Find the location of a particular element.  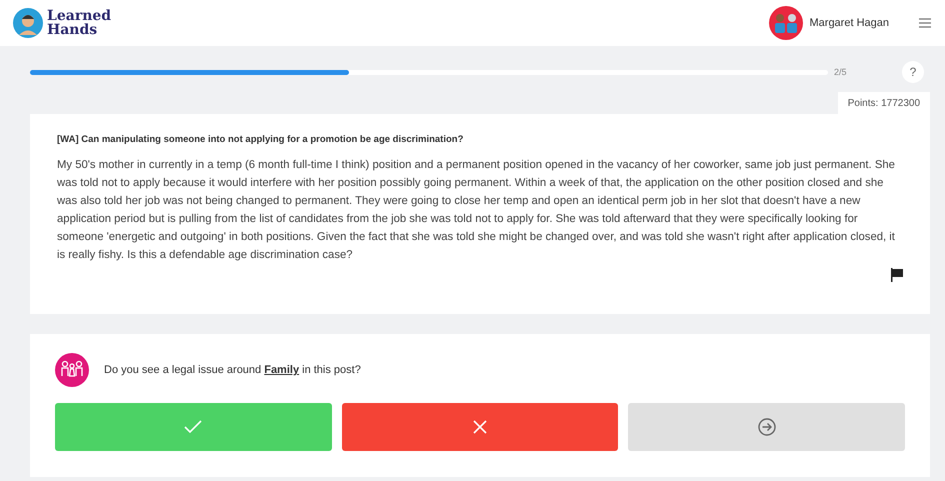

check-icon is located at coordinates (193, 427).